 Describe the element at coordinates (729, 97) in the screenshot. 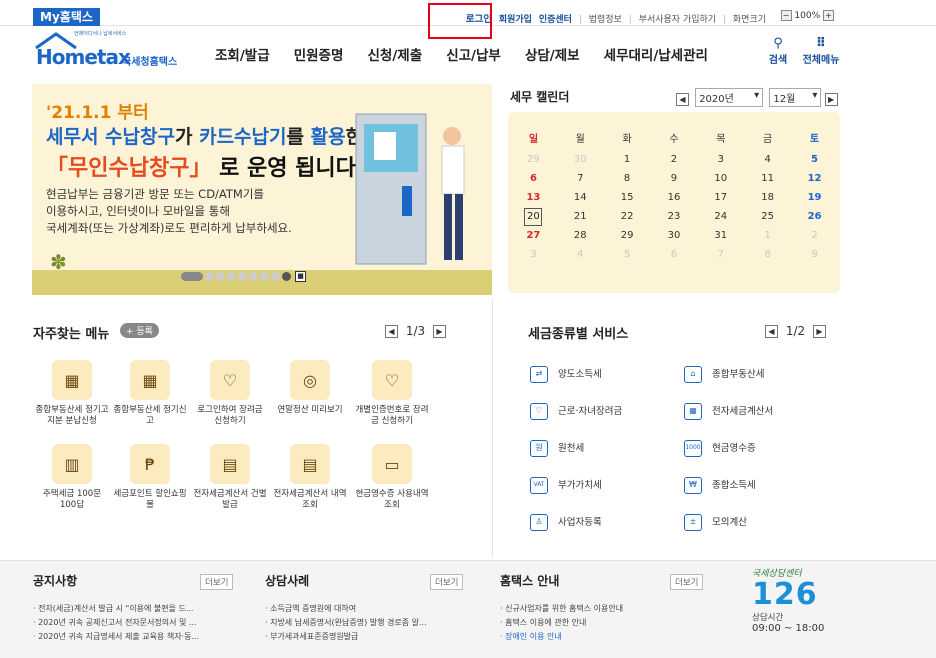

I see `year-select: 2020년 ▾` at that location.